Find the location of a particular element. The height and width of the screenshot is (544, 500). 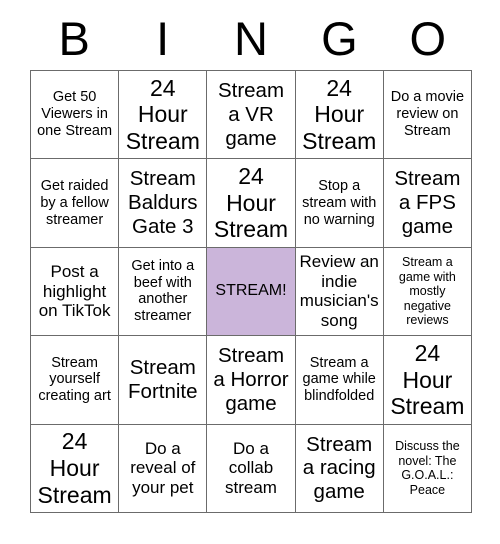

bingo-cell-label: Review an indie musician's song is located at coordinates (339, 291).